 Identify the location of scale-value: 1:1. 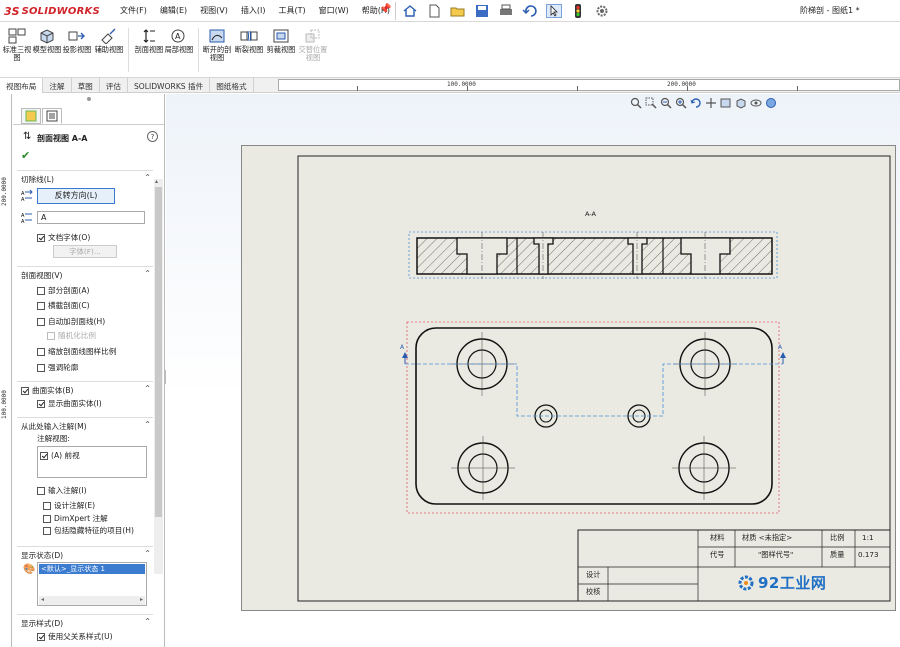
(868, 537).